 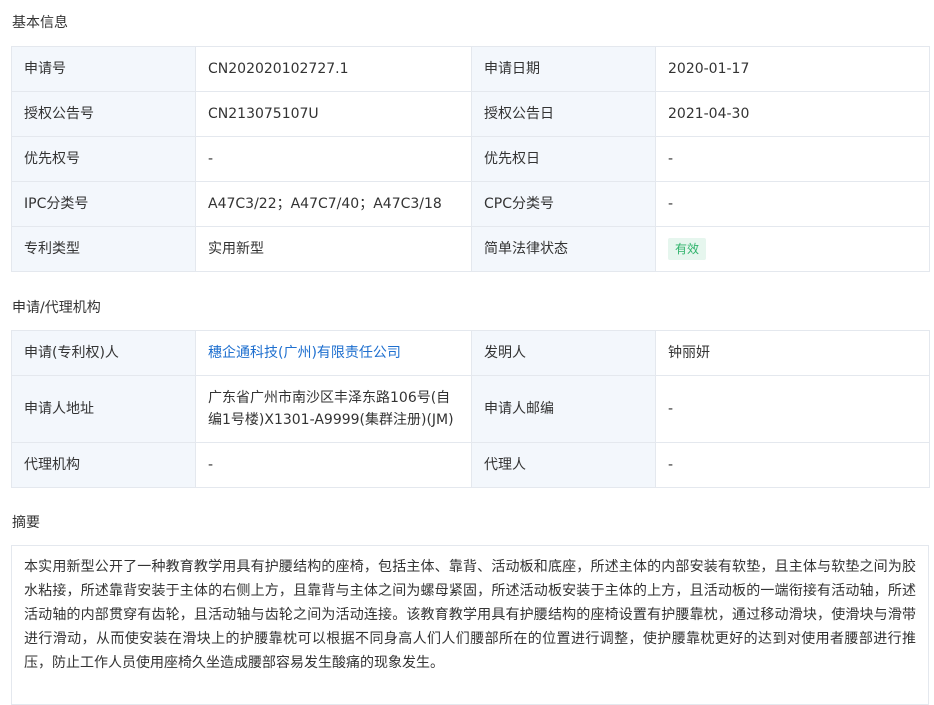 I want to click on field-label: 代理机构, so click(x=103, y=465).